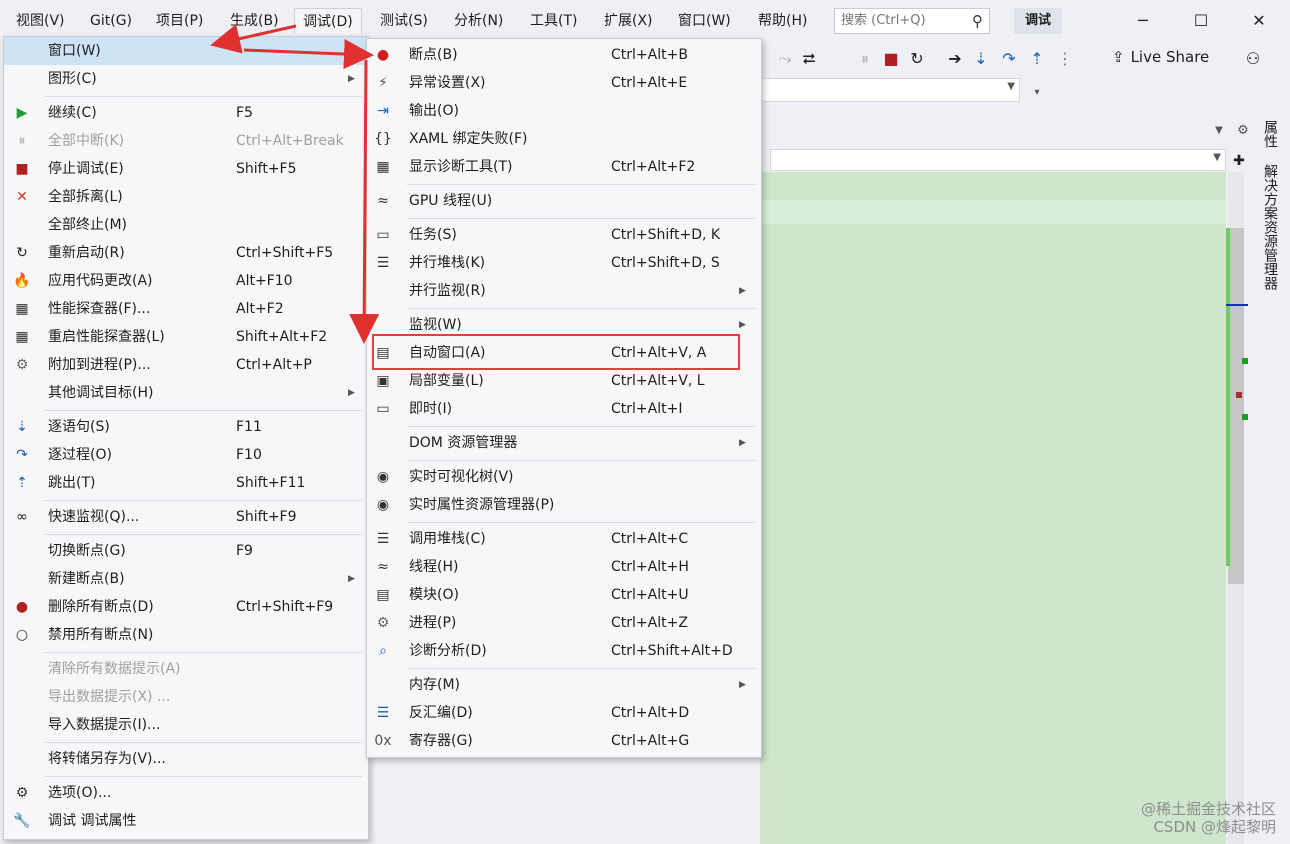 Image resolution: width=1290 pixels, height=844 pixels. Describe the element at coordinates (564, 539) in the screenshot. I see `menu-item: ☰ 调用堆栈(C) Ctrl+Alt+C` at that location.